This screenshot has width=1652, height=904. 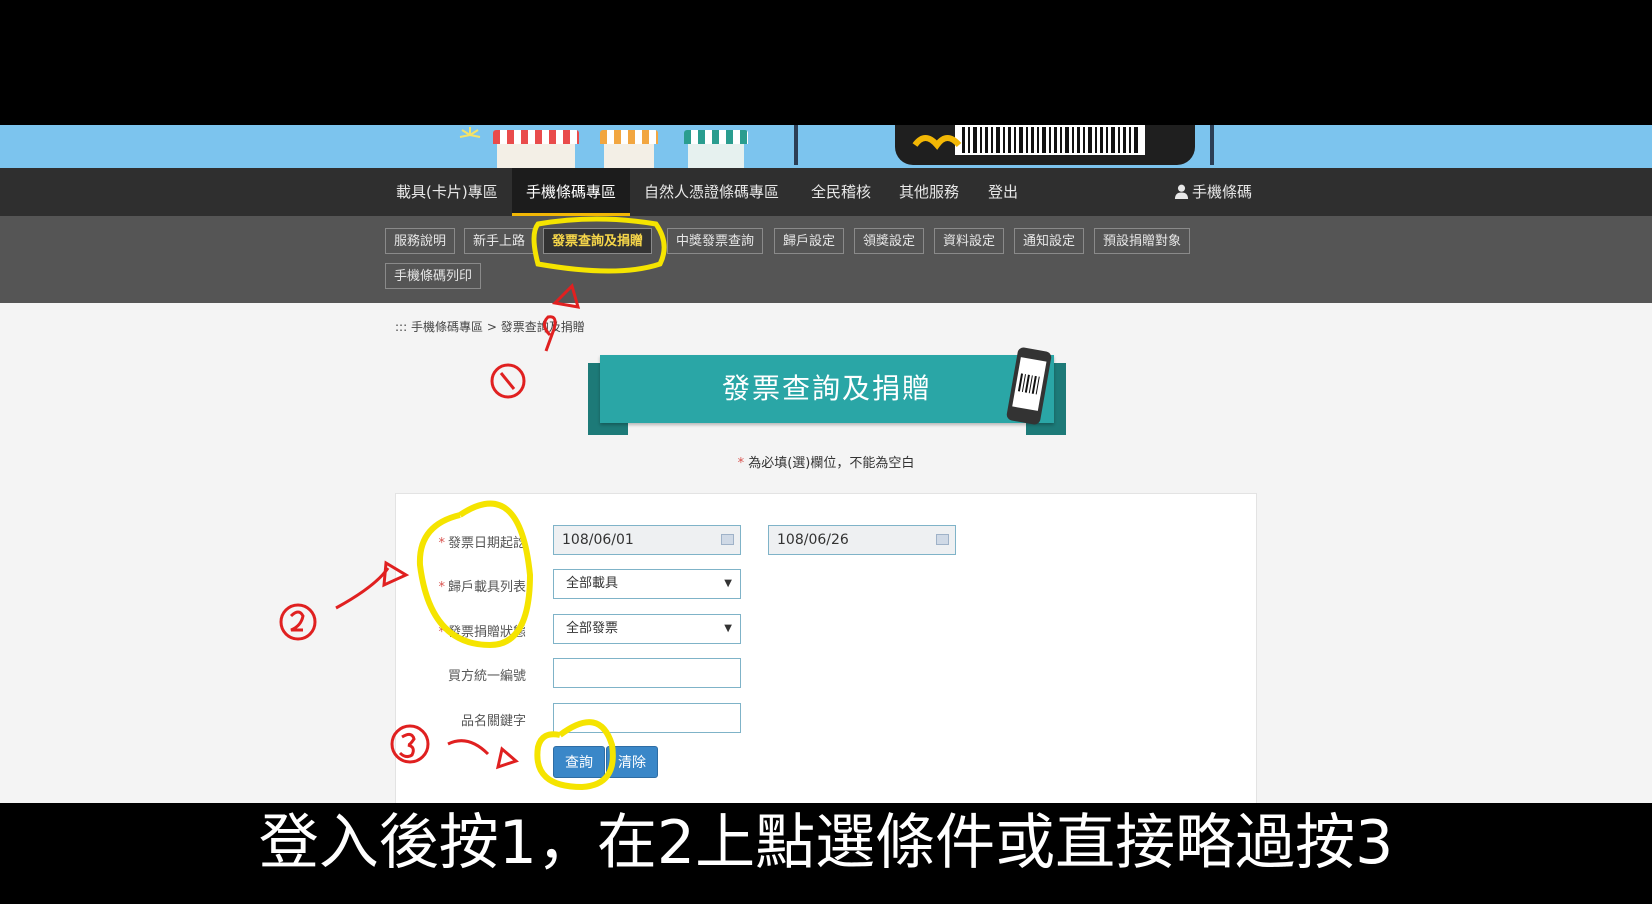 I want to click on nav-item-logout: 登出, so click(x=1003, y=192).